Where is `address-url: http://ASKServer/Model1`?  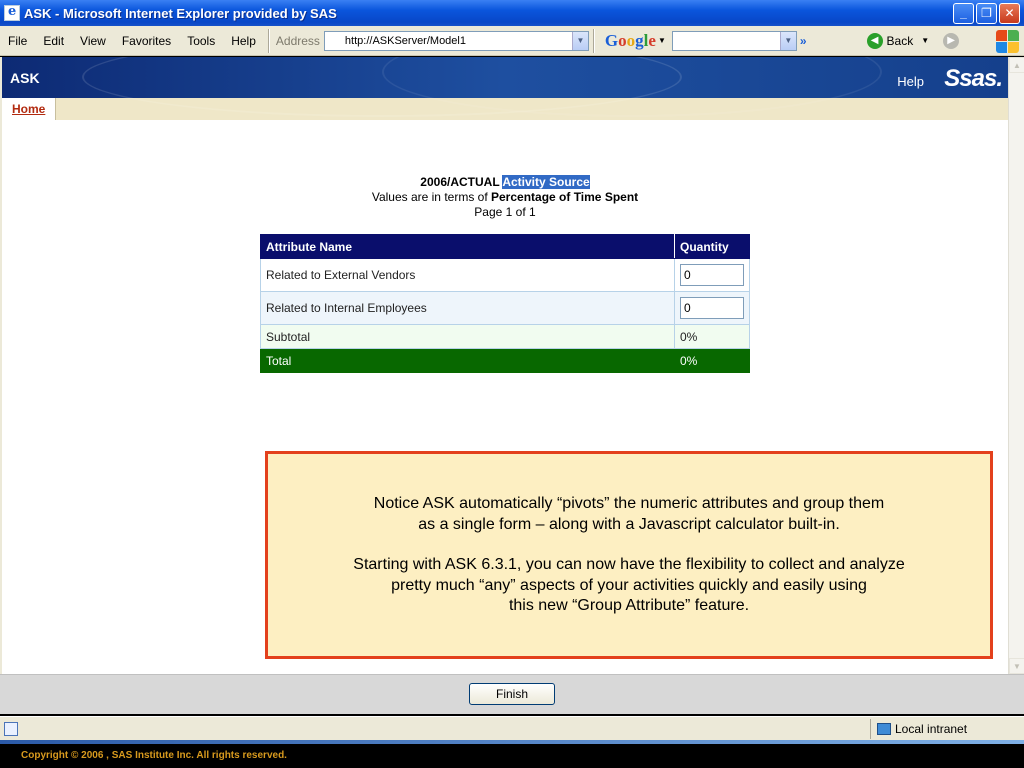 address-url: http://ASKServer/Model1 is located at coordinates (448, 41).